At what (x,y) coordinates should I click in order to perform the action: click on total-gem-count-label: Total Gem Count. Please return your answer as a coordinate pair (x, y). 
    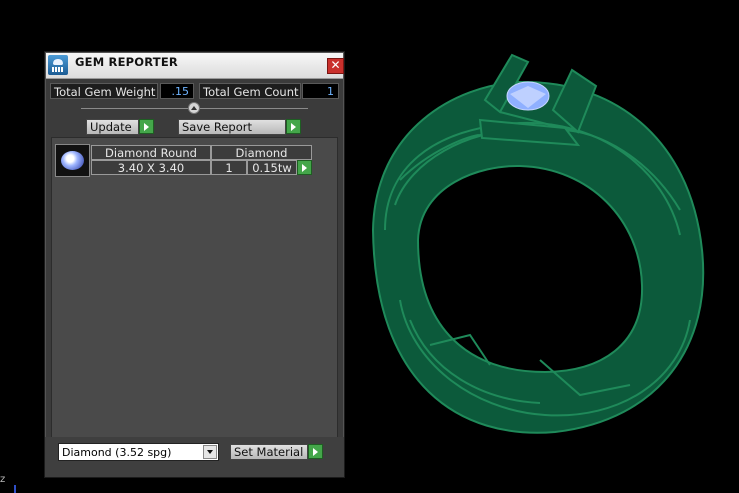
    Looking at the image, I should click on (250, 91).